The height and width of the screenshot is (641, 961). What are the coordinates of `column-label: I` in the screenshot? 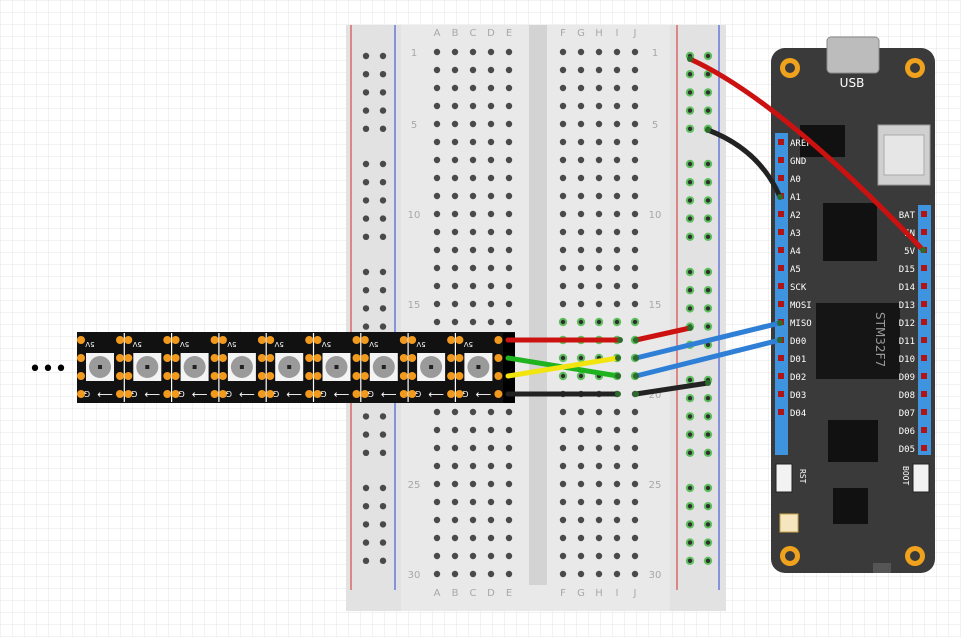 It's located at (617, 33).